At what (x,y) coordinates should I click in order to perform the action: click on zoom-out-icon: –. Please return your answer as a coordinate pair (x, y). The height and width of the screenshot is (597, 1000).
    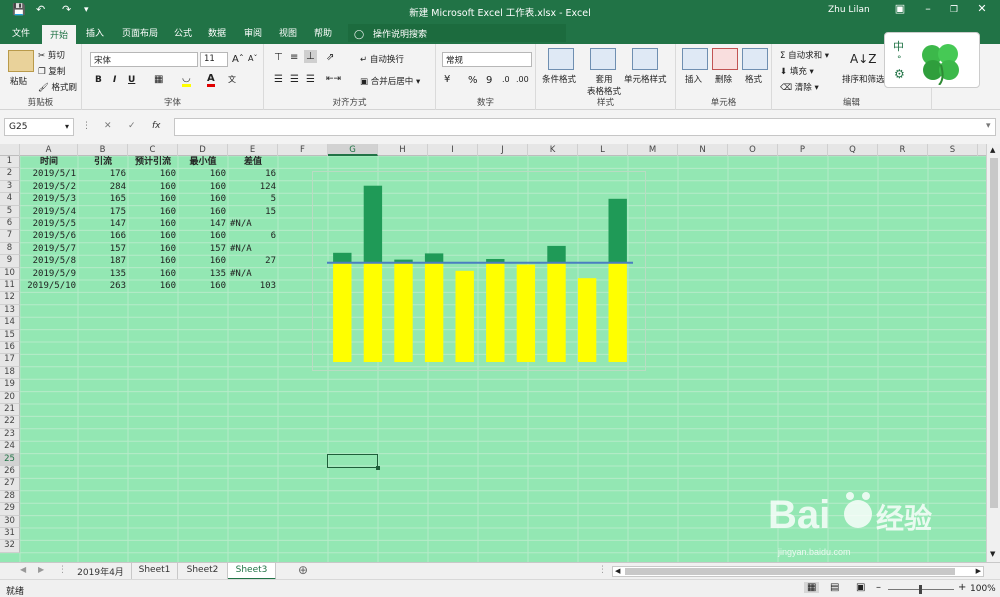
    Looking at the image, I should click on (878, 587).